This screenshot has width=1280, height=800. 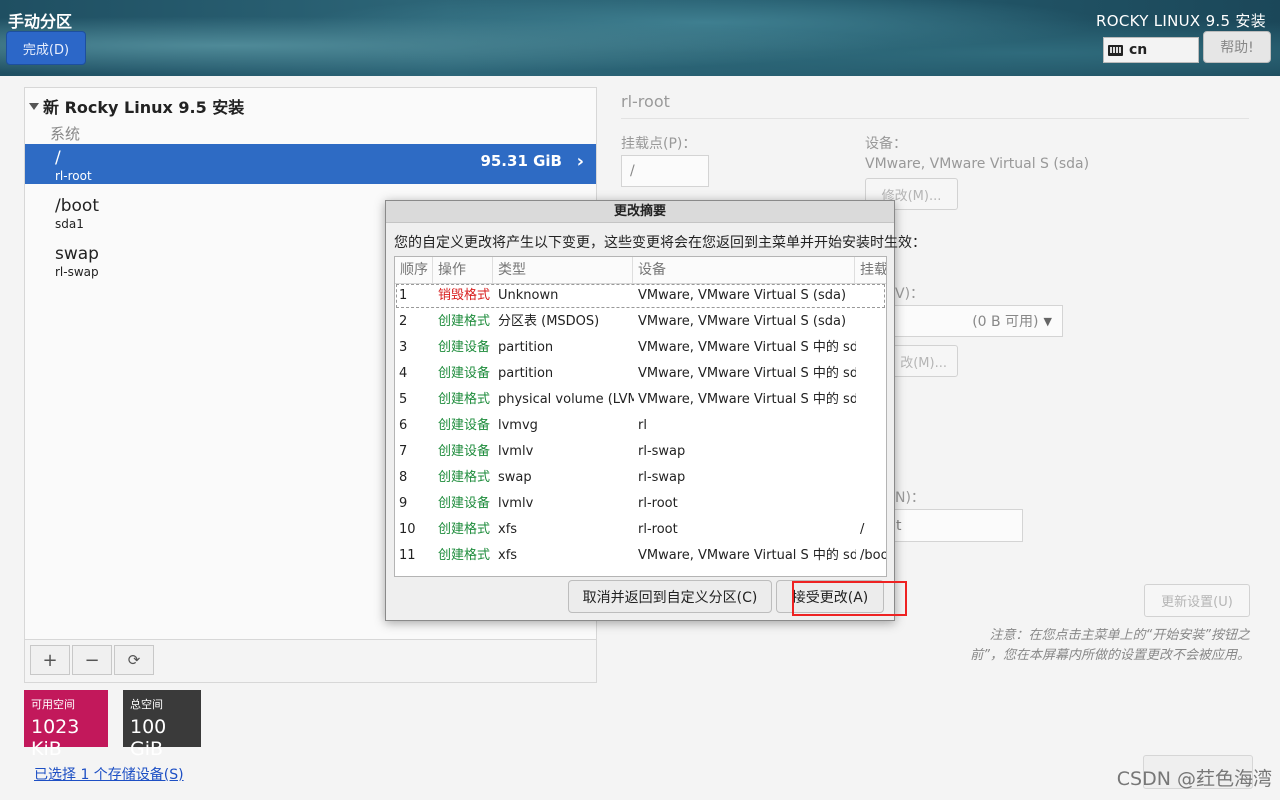 What do you see at coordinates (1237, 47) in the screenshot?
I see `help-button: 帮助!` at bounding box center [1237, 47].